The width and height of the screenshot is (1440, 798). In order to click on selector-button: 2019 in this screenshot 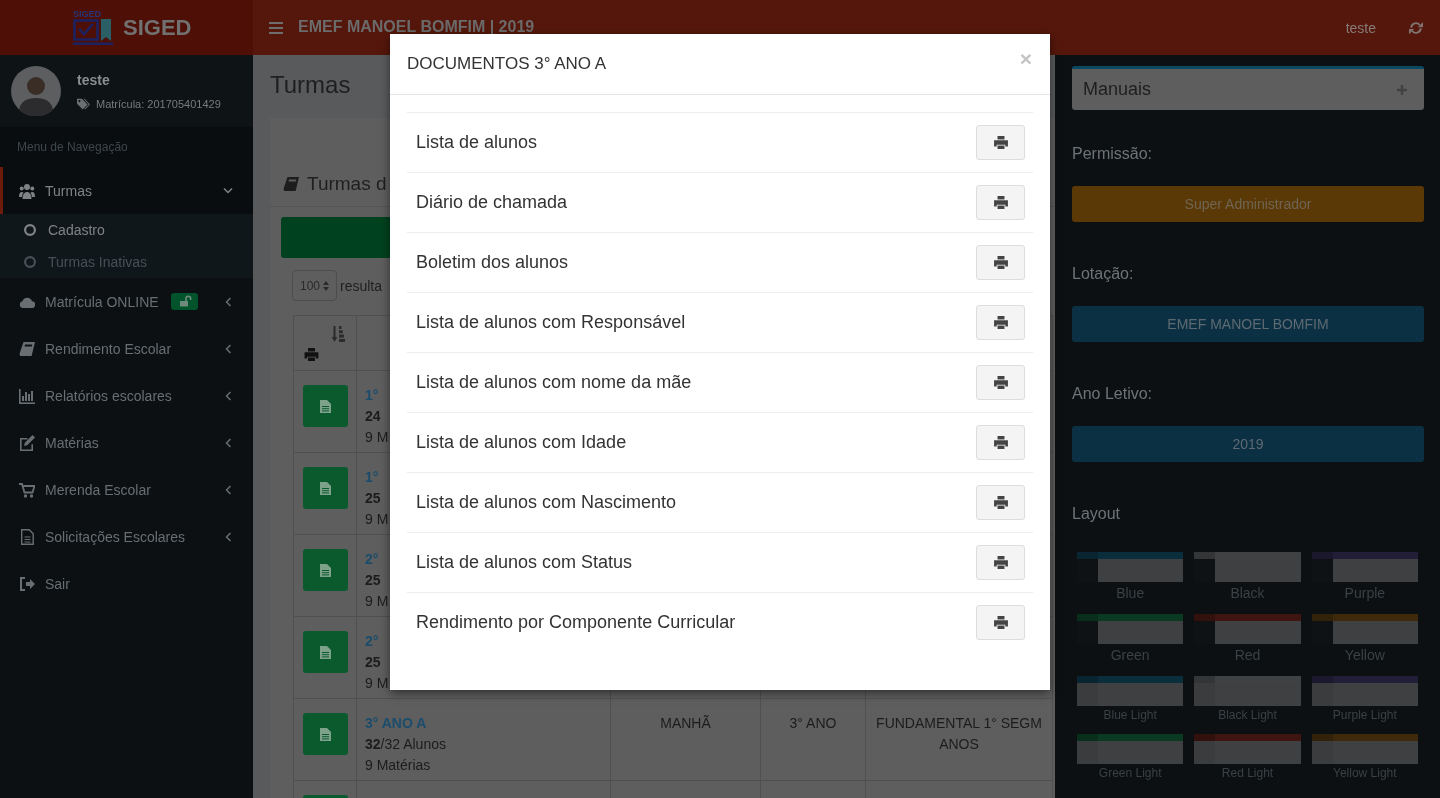, I will do `click(1248, 444)`.